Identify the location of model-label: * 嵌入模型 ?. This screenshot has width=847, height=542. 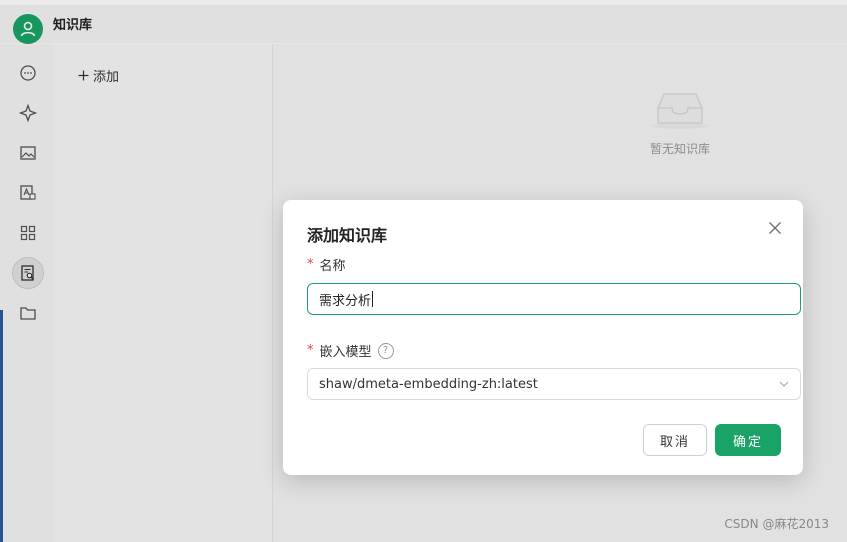
(350, 350).